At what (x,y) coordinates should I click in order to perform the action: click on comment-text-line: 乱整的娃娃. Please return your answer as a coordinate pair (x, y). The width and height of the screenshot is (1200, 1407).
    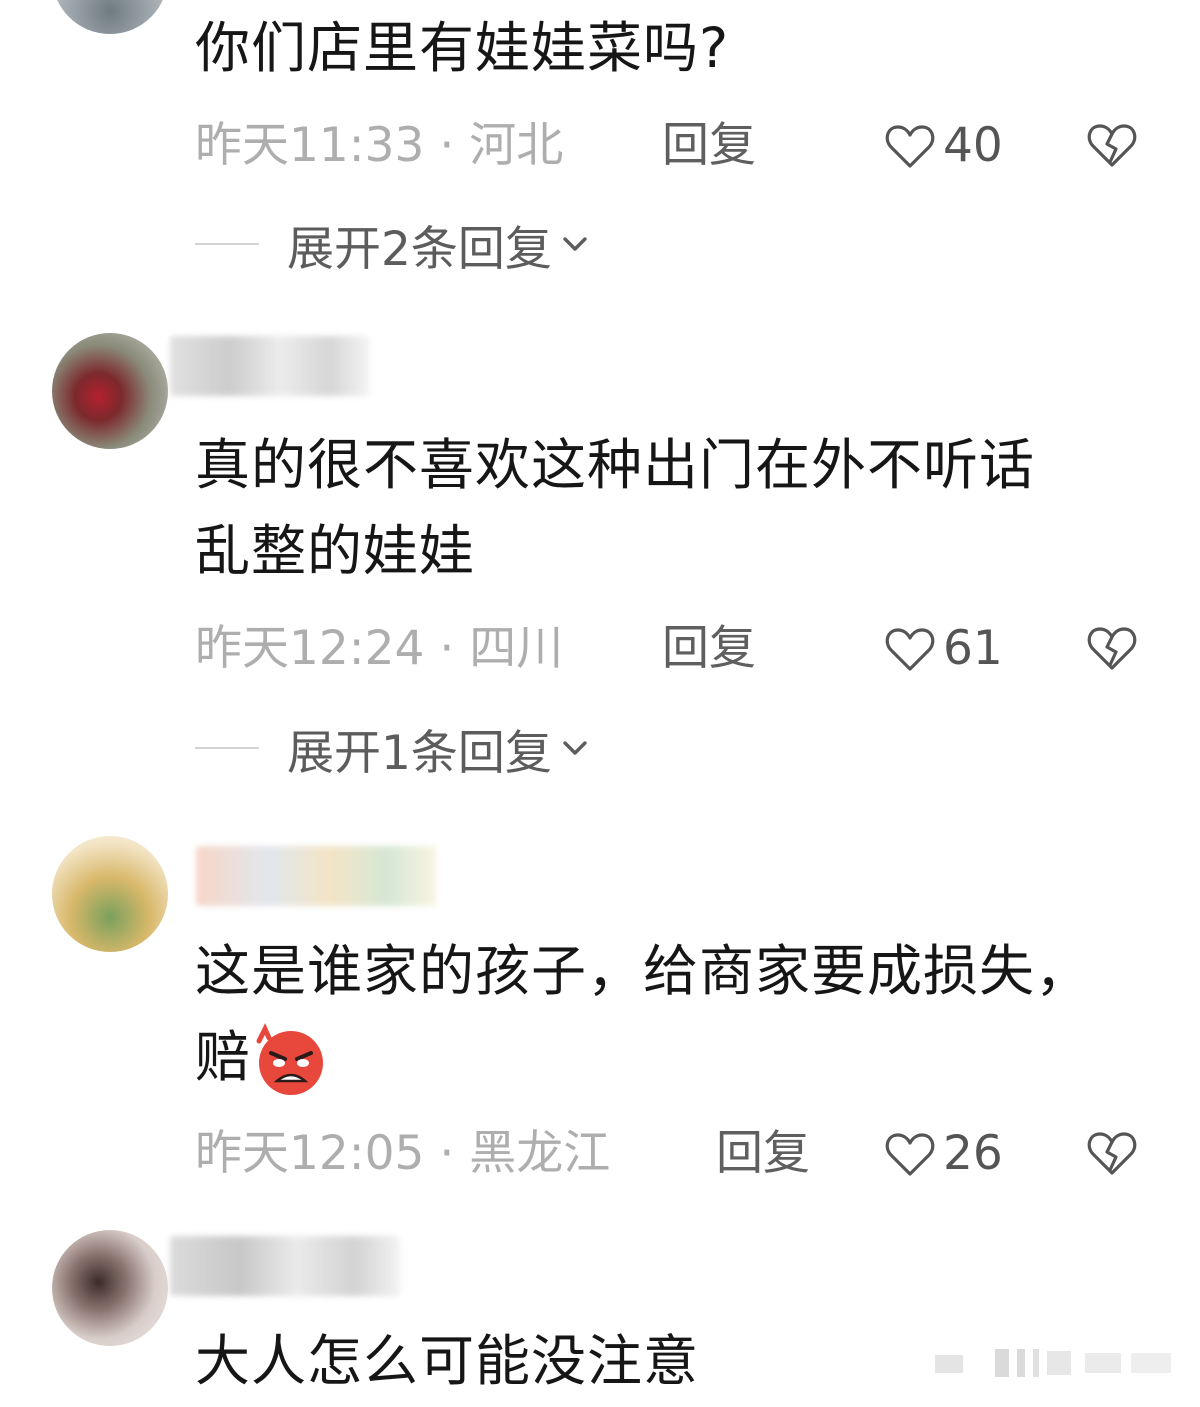
    Looking at the image, I should click on (335, 551).